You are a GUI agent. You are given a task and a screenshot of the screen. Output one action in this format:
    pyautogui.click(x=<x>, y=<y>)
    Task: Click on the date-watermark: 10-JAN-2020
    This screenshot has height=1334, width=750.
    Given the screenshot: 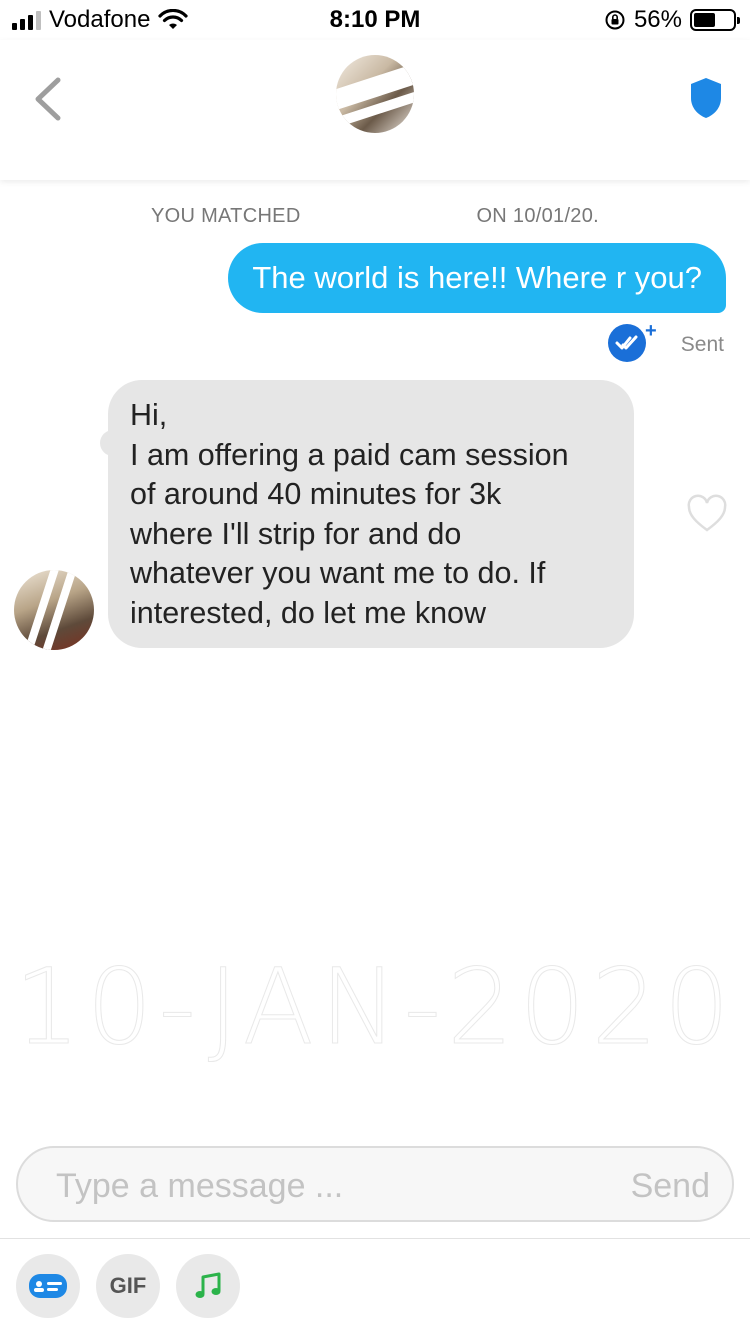 What is the action you would take?
    pyautogui.click(x=375, y=1007)
    